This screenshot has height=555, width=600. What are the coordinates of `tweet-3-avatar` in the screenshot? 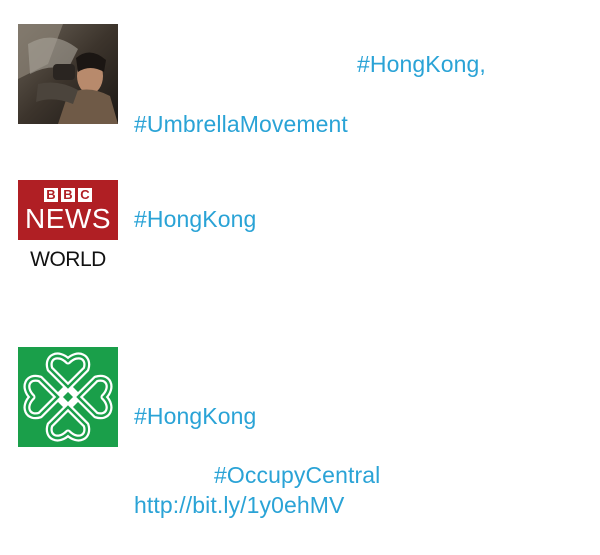 It's located at (68, 397).